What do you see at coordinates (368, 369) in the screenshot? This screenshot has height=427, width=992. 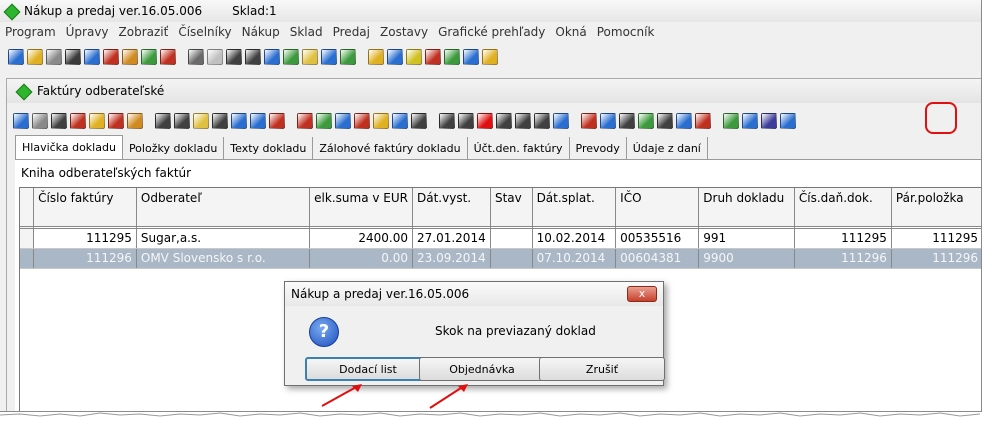 I see `dodaci-list-button: Dodací list` at bounding box center [368, 369].